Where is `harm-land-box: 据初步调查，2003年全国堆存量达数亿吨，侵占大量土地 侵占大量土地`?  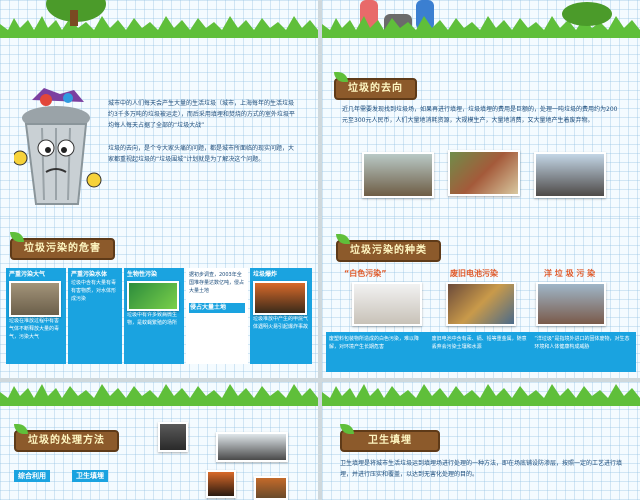 harm-land-box: 据初步调查，2003年全国堆存量达数亿吨，侵占大量土地 侵占大量土地 is located at coordinates (217, 316).